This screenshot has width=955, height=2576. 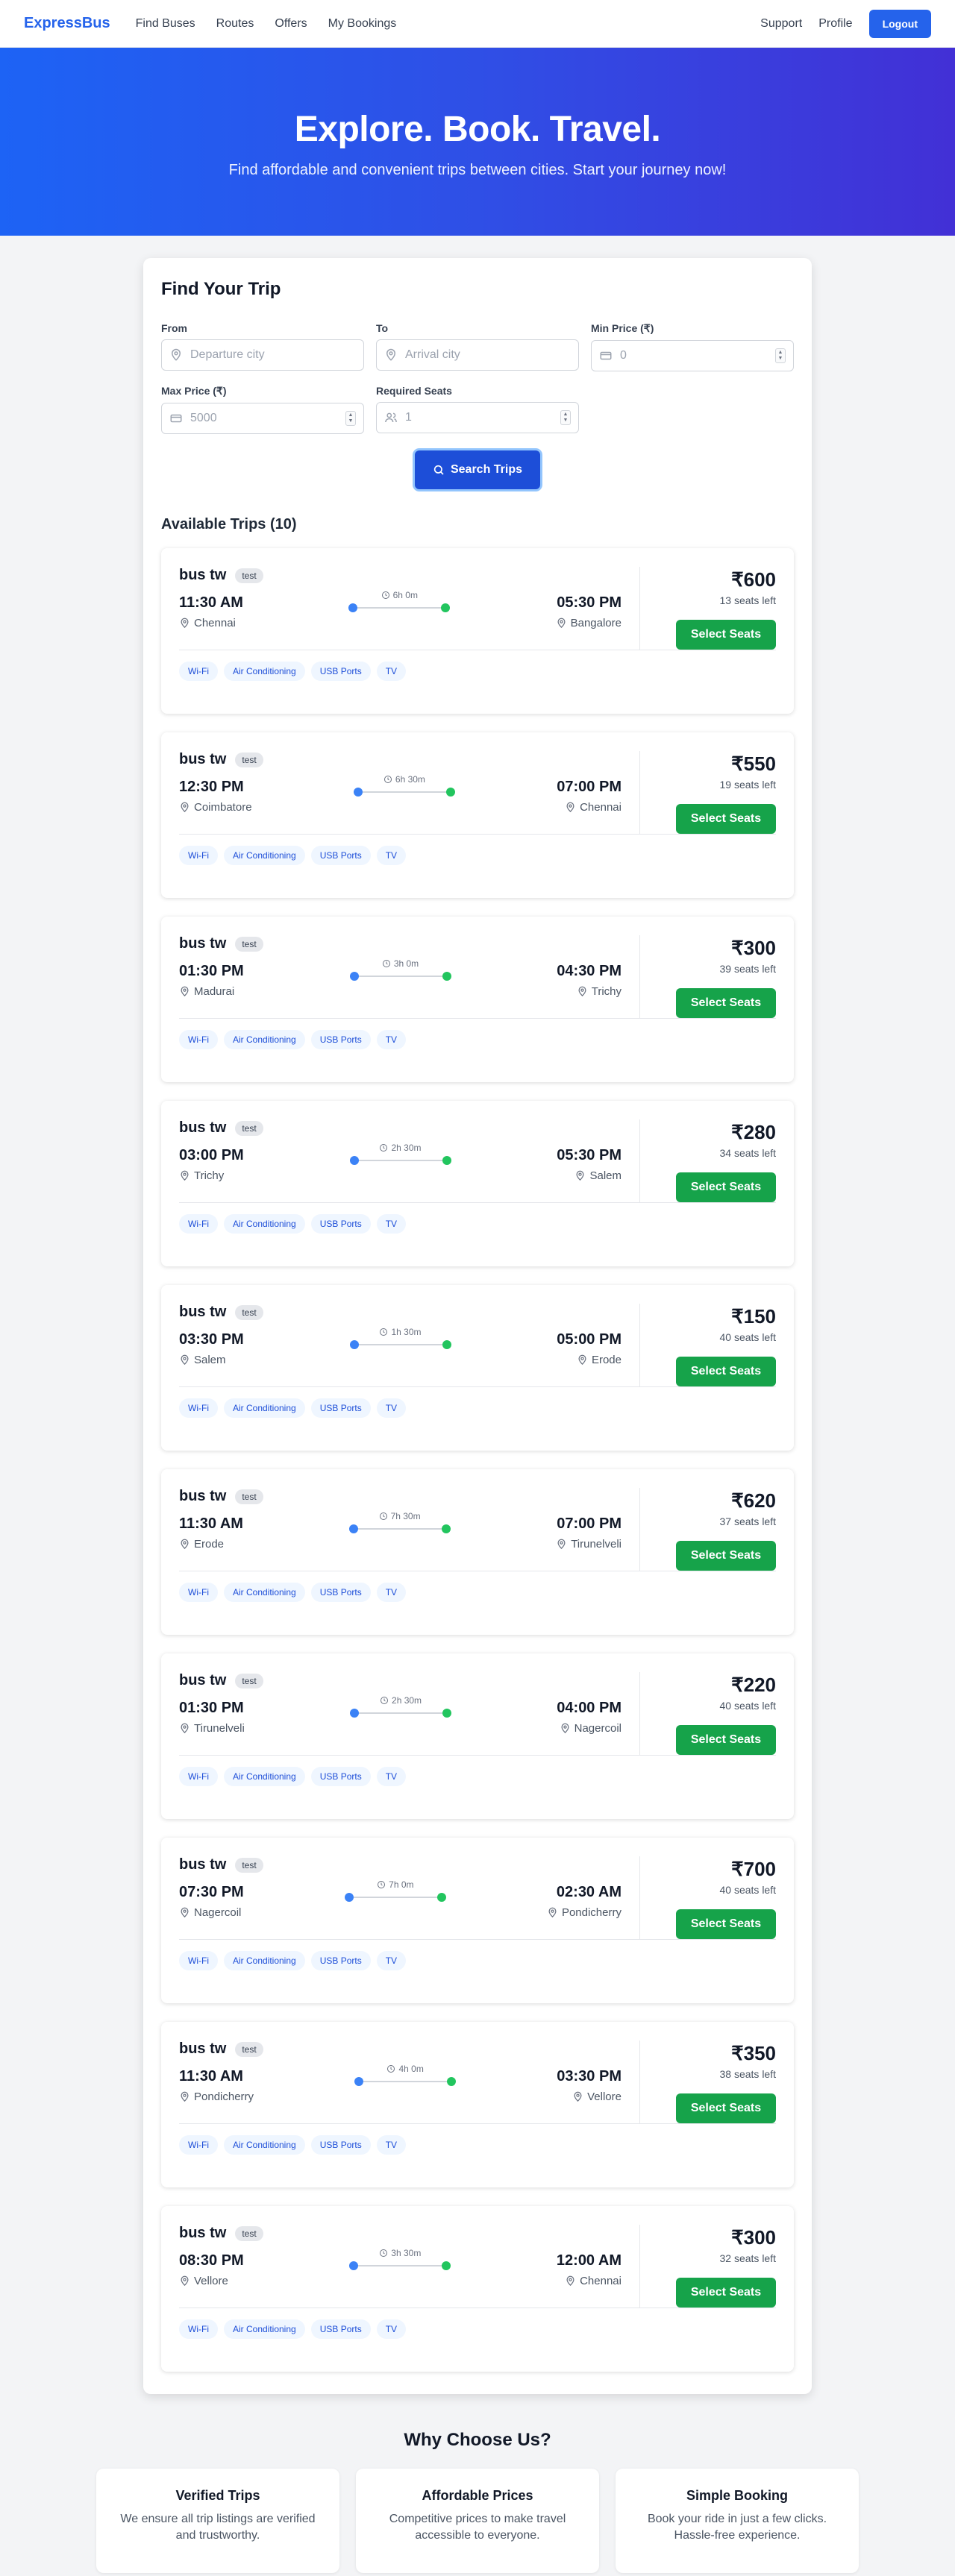 I want to click on from-input, so click(x=273, y=355).